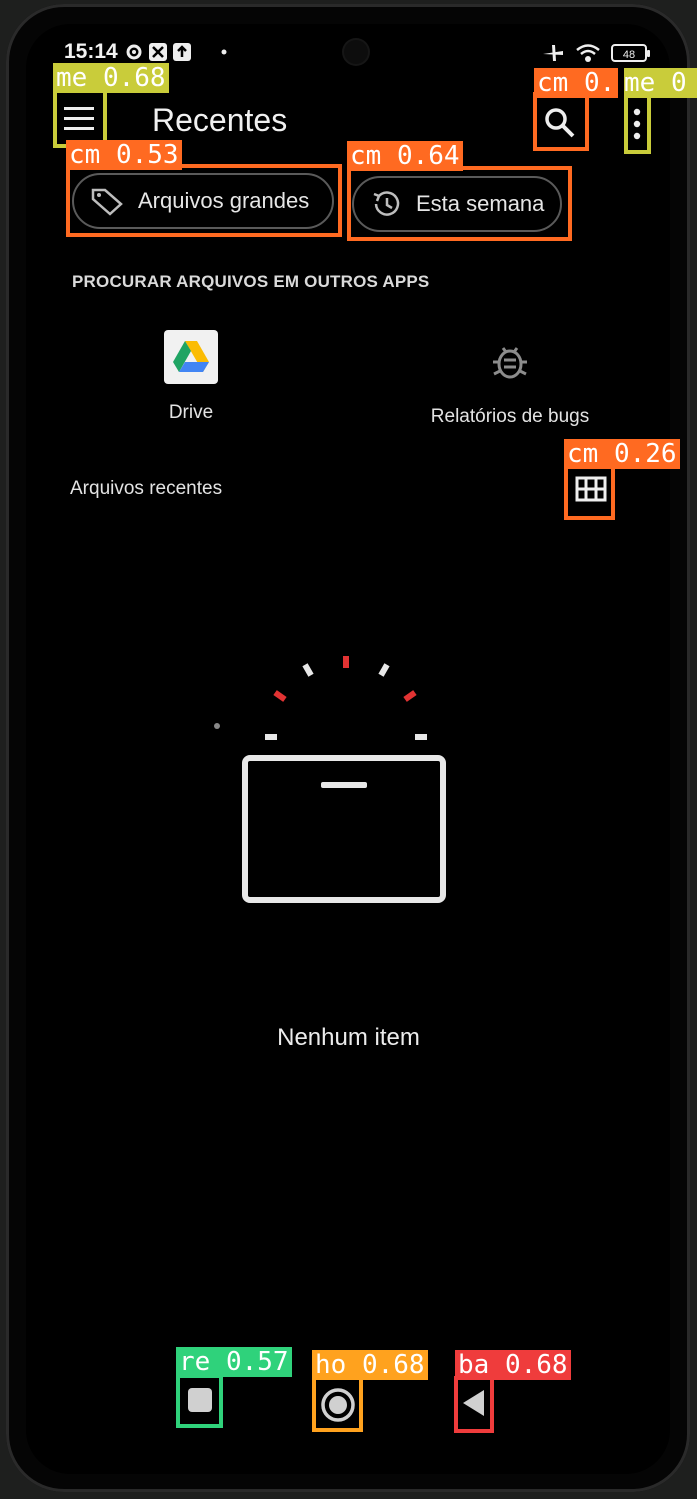 The width and height of the screenshot is (697, 1499). What do you see at coordinates (348, 1037) in the screenshot?
I see `empty-state-message: Nenhum item` at bounding box center [348, 1037].